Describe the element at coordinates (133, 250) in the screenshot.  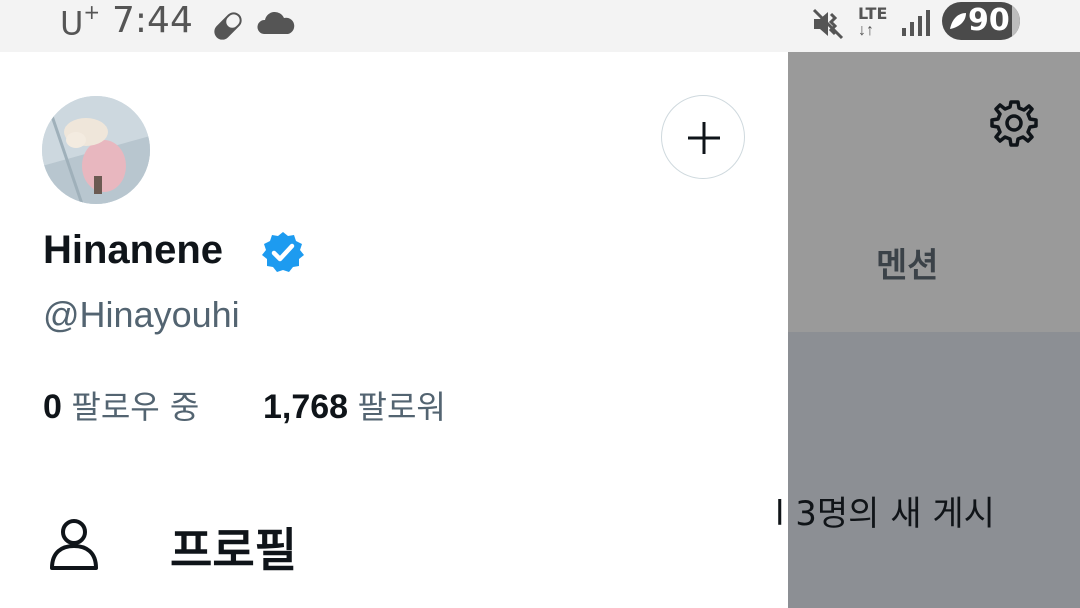
I see `display-name: Hinanene` at that location.